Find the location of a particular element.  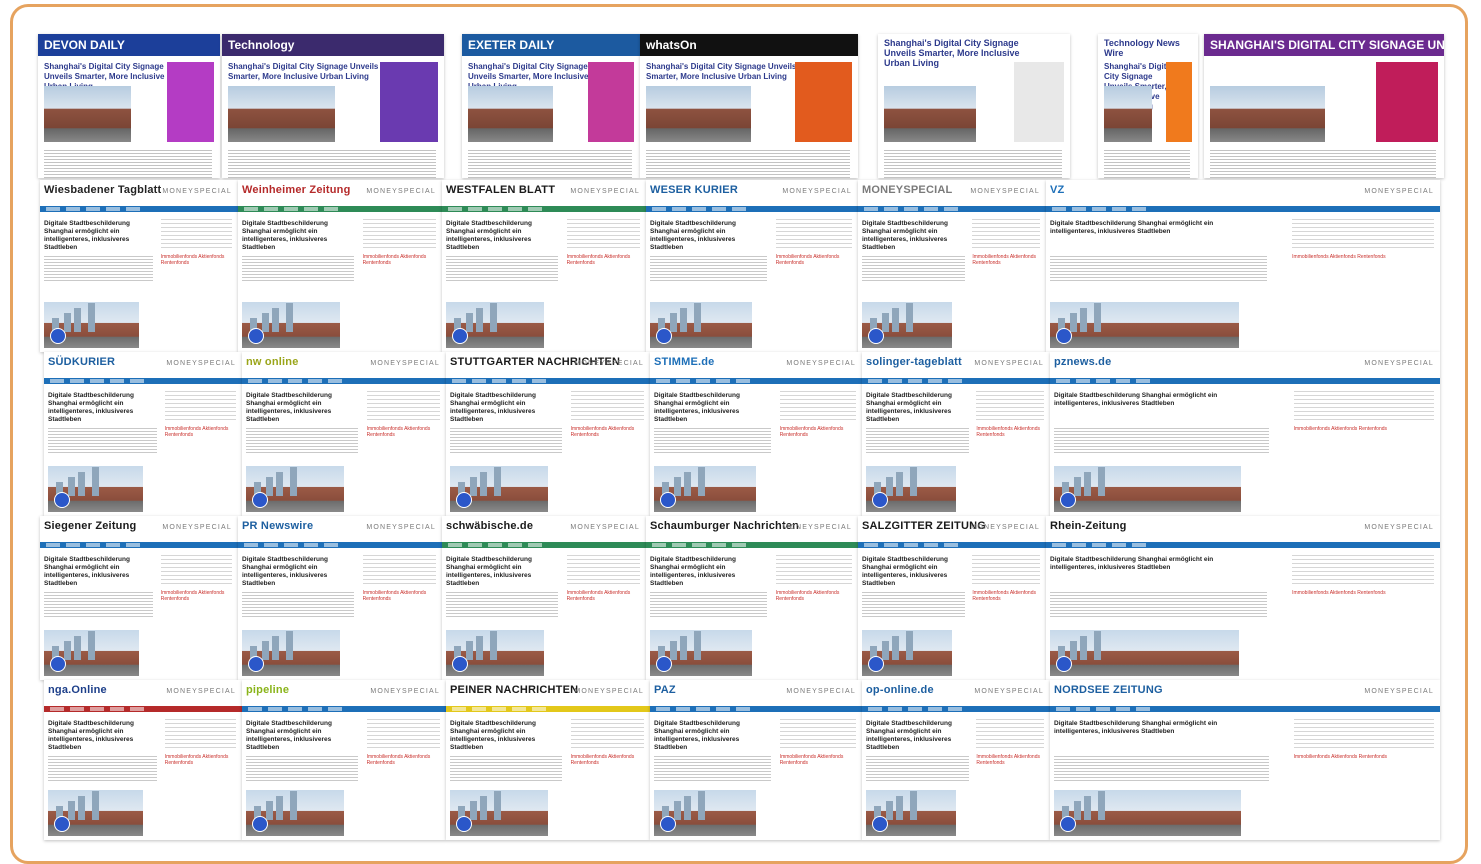

newspaper-logo: MONEYSPECIAL is located at coordinates (907, 190).